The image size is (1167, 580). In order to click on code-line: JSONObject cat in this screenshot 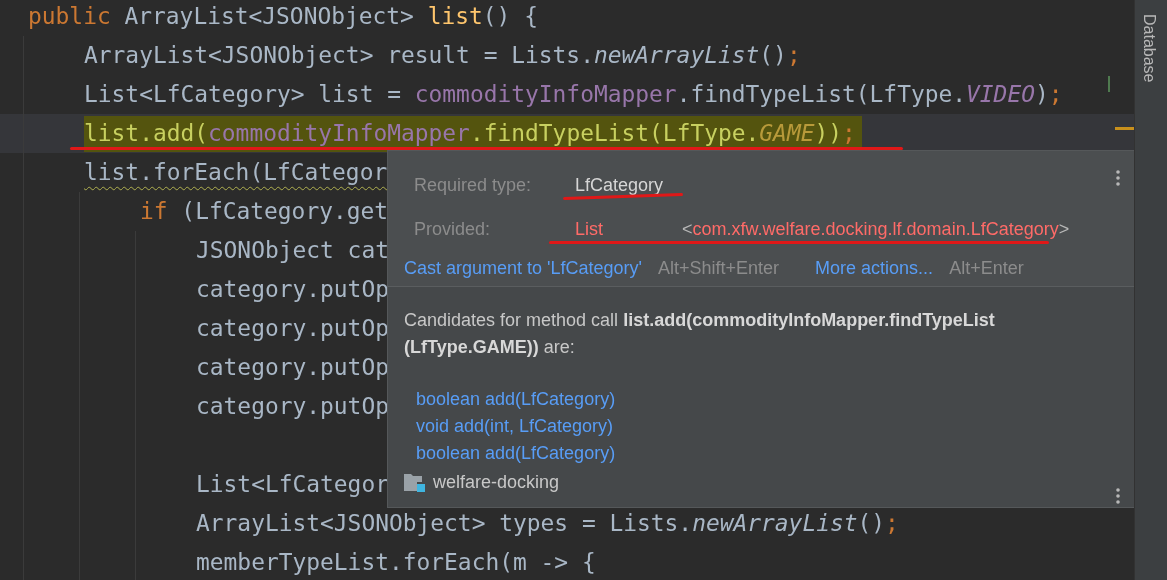, I will do `click(292, 250)`.